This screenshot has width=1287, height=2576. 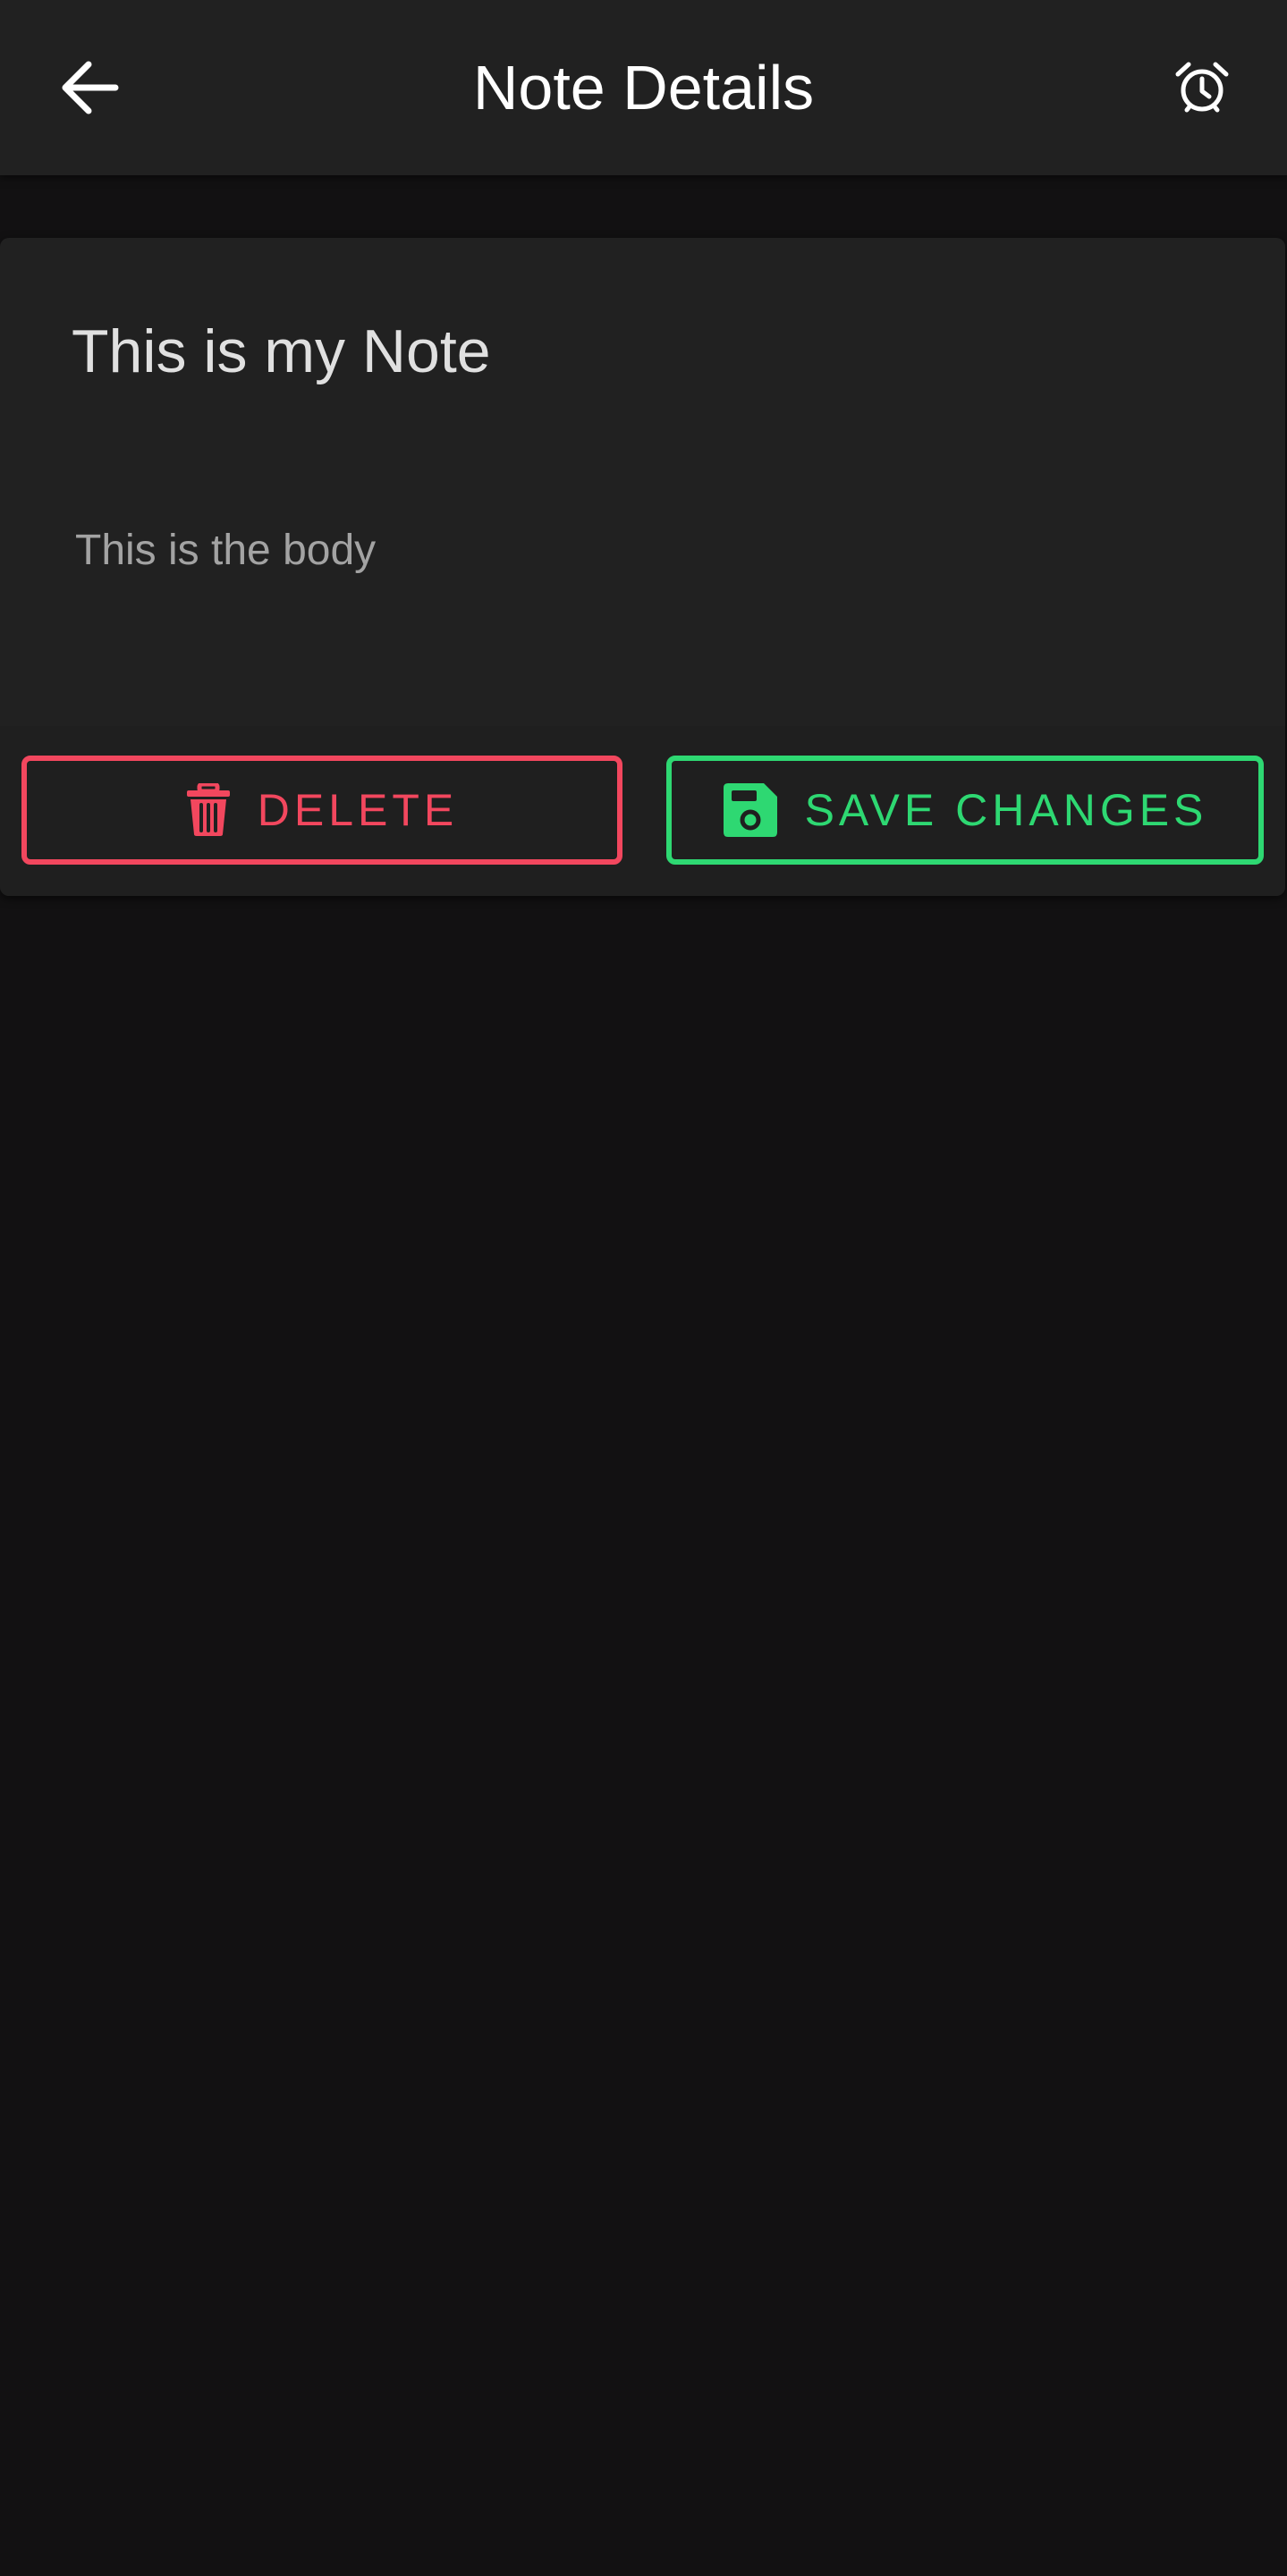 I want to click on alarm-clock-icon, so click(x=1202, y=87).